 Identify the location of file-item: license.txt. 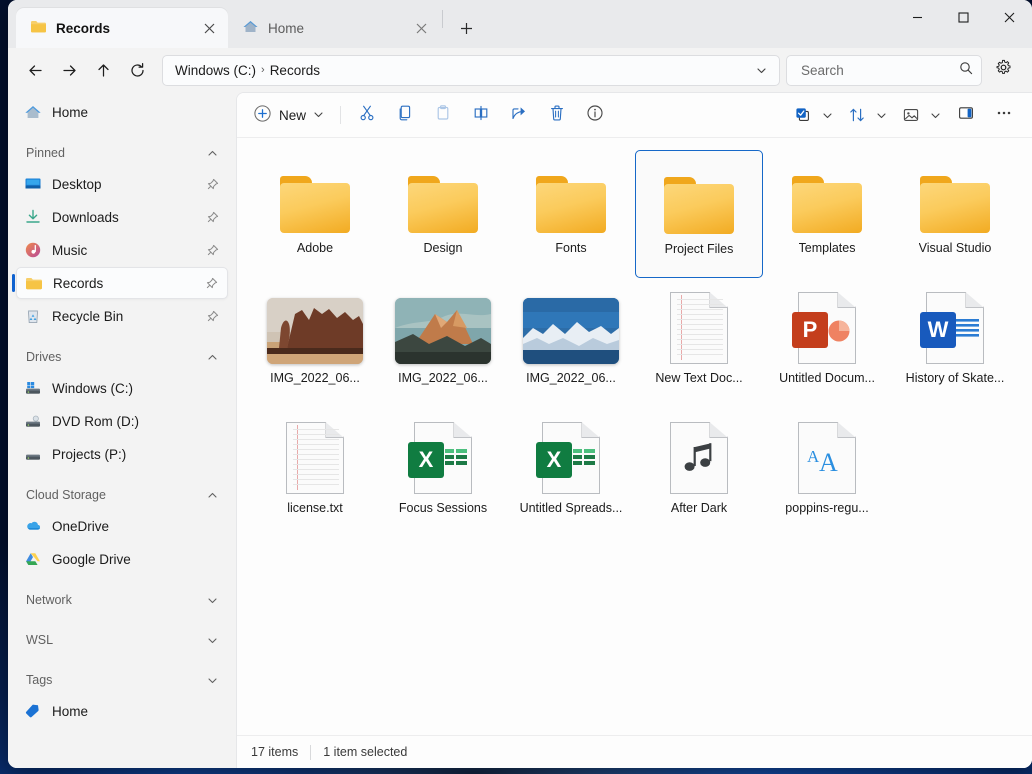
(315, 474).